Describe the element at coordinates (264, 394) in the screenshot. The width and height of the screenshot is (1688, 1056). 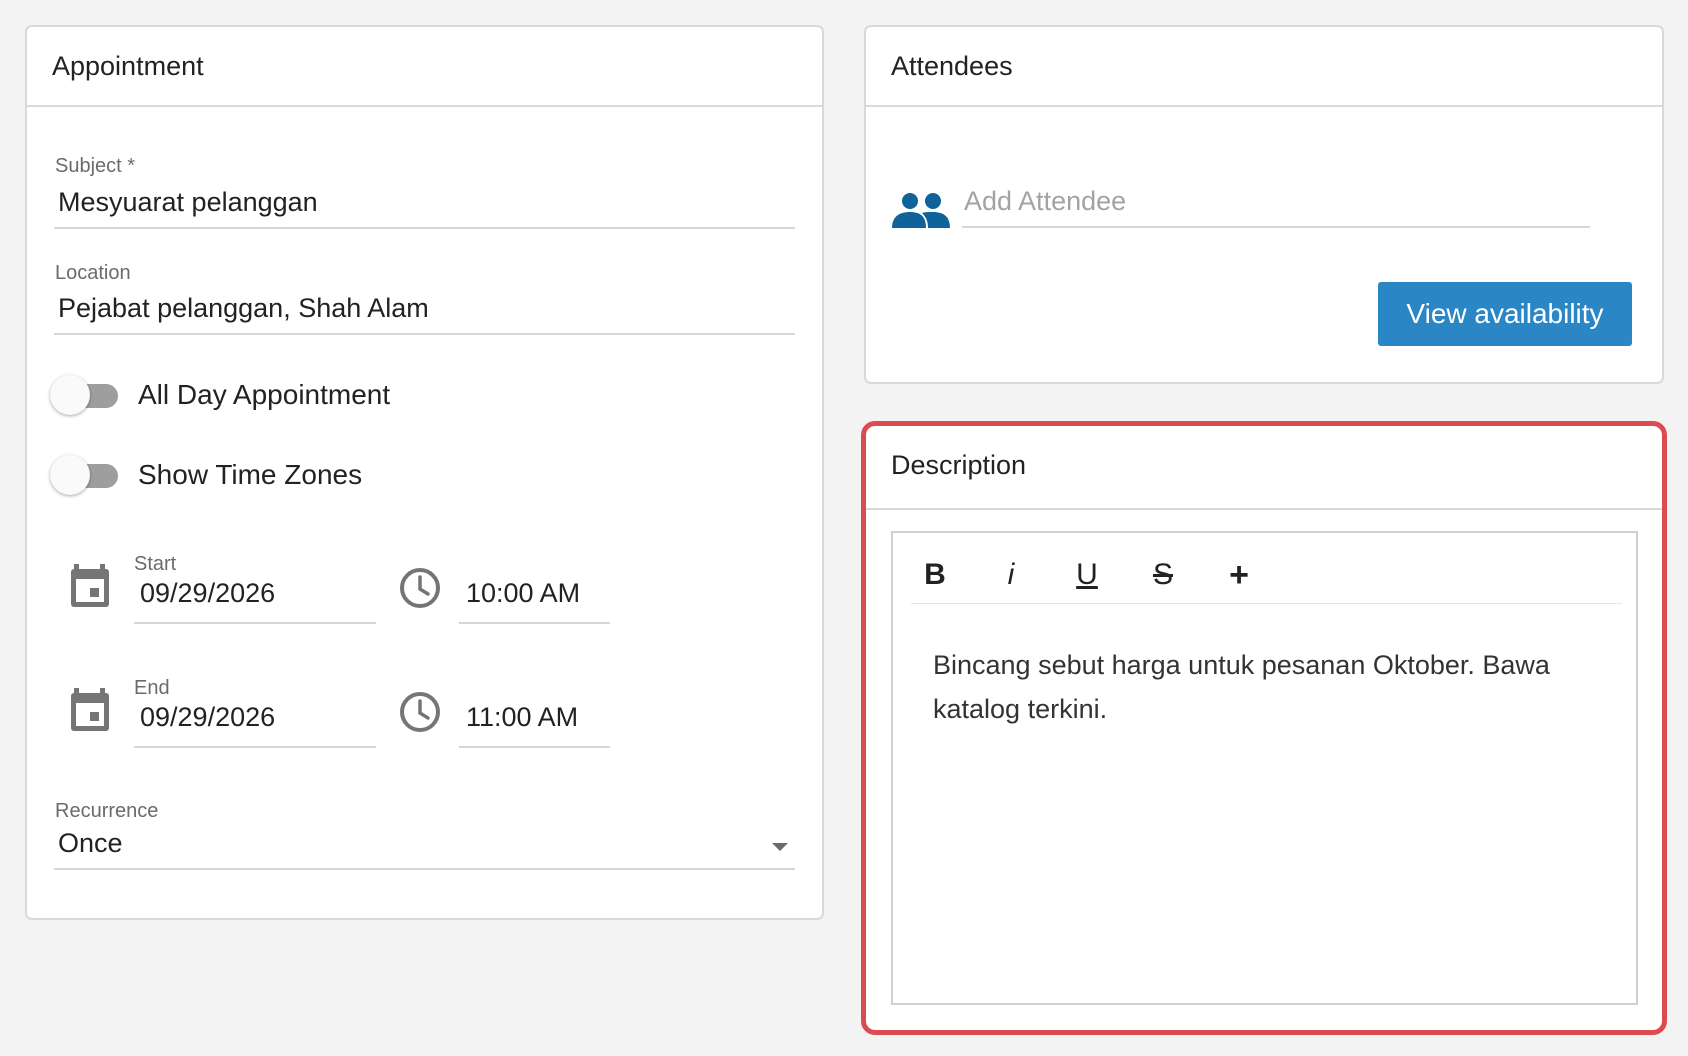
I see `all-day-label: All Day Appointment` at that location.